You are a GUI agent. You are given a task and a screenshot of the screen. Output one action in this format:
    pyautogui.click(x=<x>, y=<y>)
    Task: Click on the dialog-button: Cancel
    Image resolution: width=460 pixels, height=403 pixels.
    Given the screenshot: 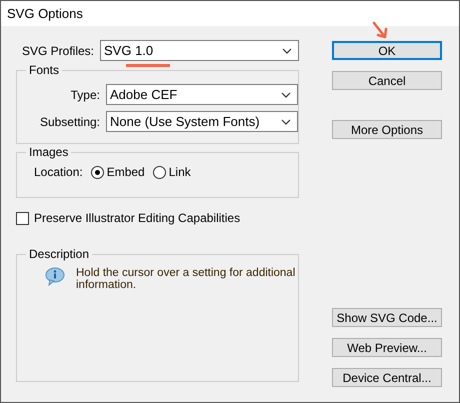 What is the action you would take?
    pyautogui.click(x=387, y=80)
    